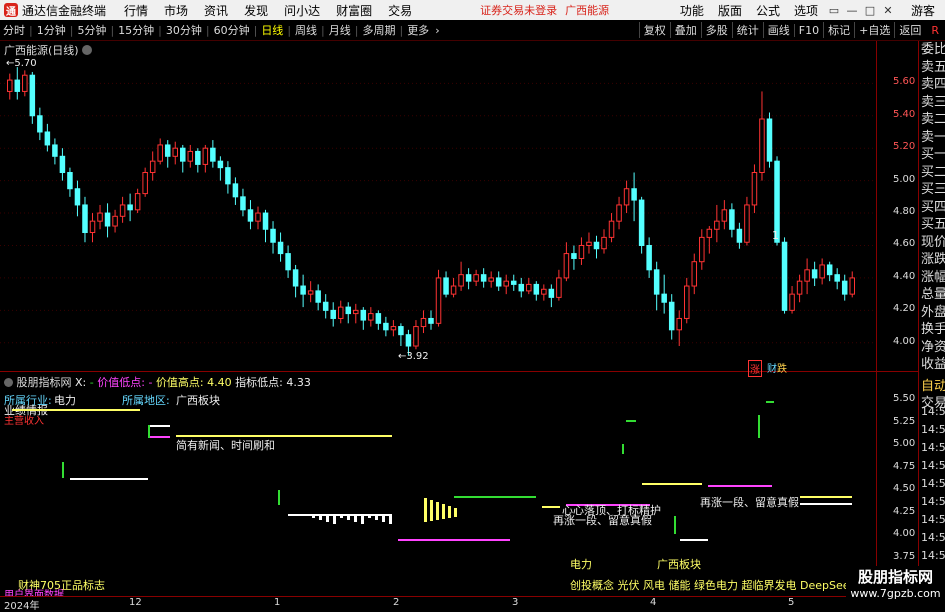  I want to click on menu-item-wealth: 财富圈, so click(354, 10).